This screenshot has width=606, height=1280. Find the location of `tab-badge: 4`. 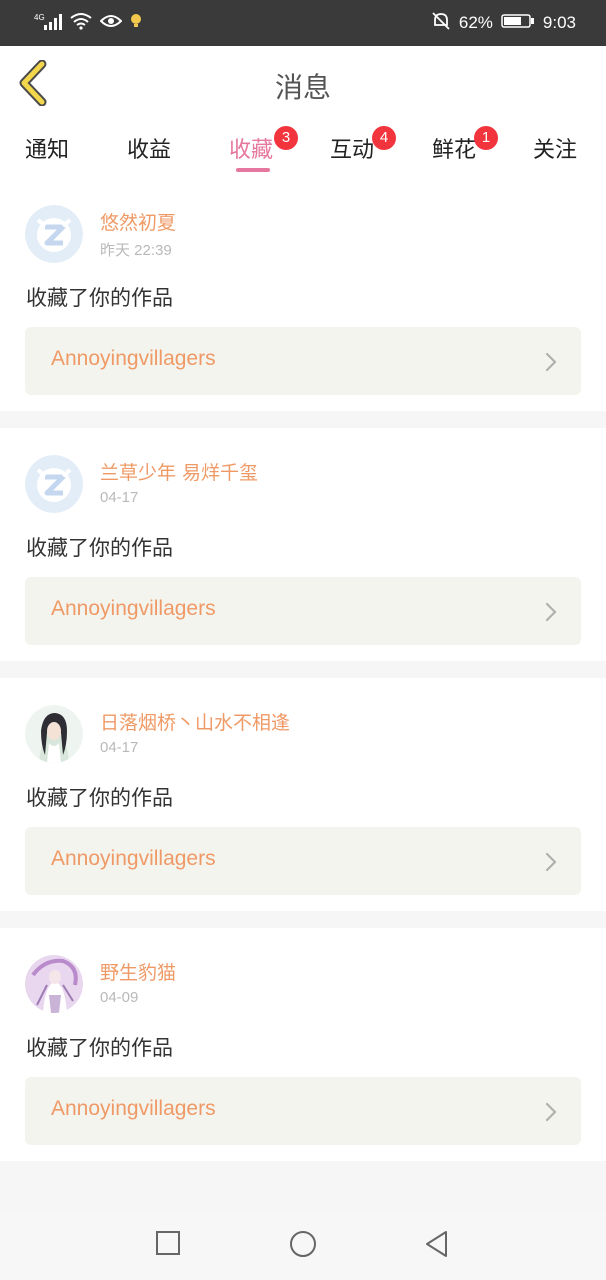

tab-badge: 4 is located at coordinates (384, 138).